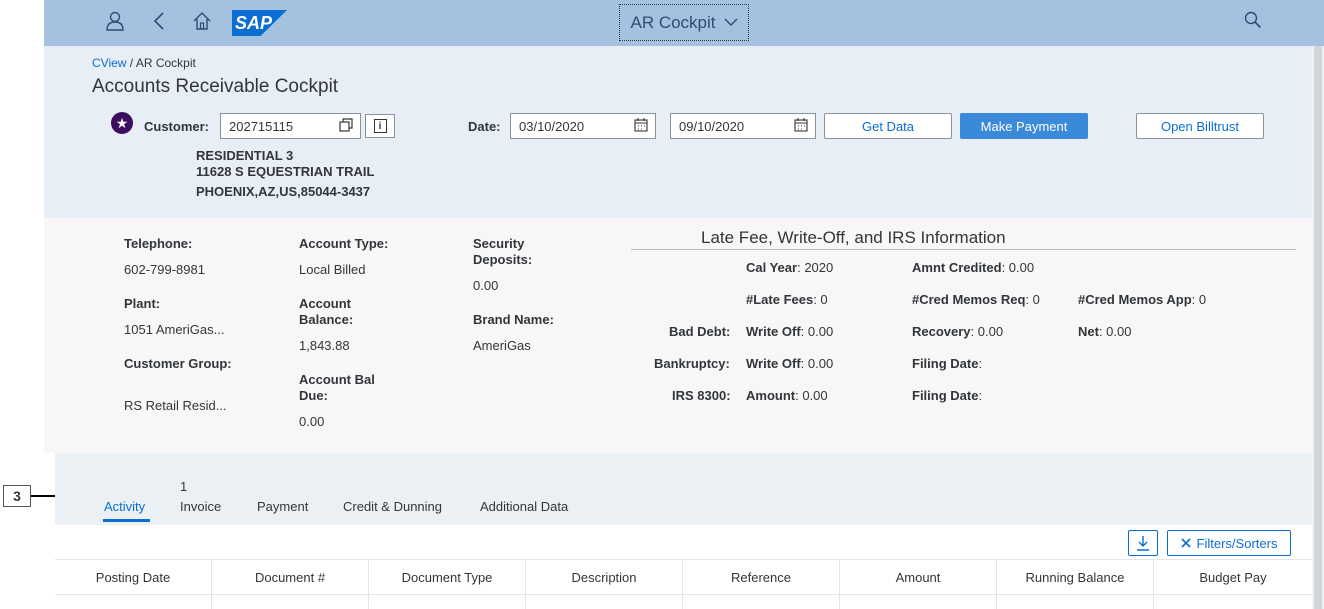 The height and width of the screenshot is (609, 1324). I want to click on bankruptcy-label: Bankruptcy:, so click(692, 363).